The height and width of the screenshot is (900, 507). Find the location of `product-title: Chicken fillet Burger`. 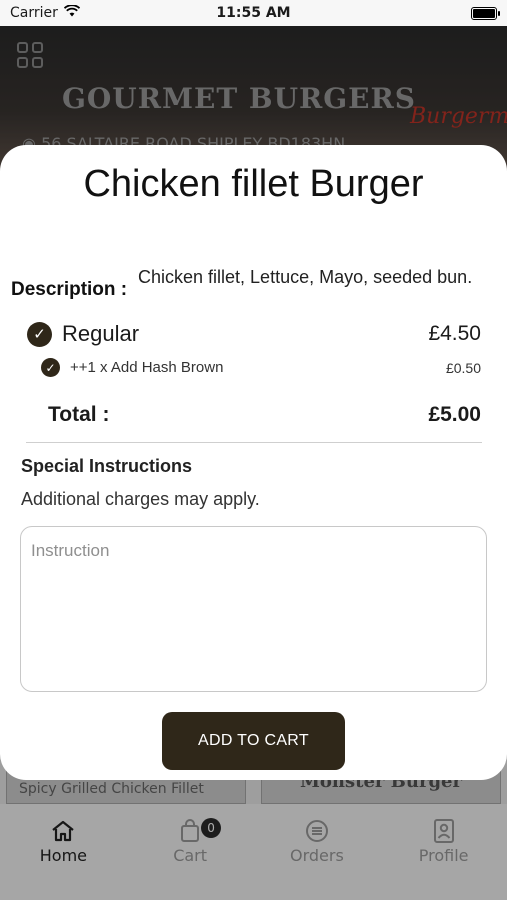

product-title: Chicken fillet Burger is located at coordinates (253, 184).